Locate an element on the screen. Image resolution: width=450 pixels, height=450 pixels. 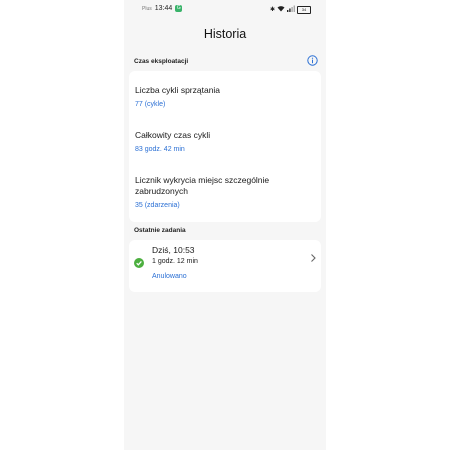
chevron-right-icon is located at coordinates (313, 258).